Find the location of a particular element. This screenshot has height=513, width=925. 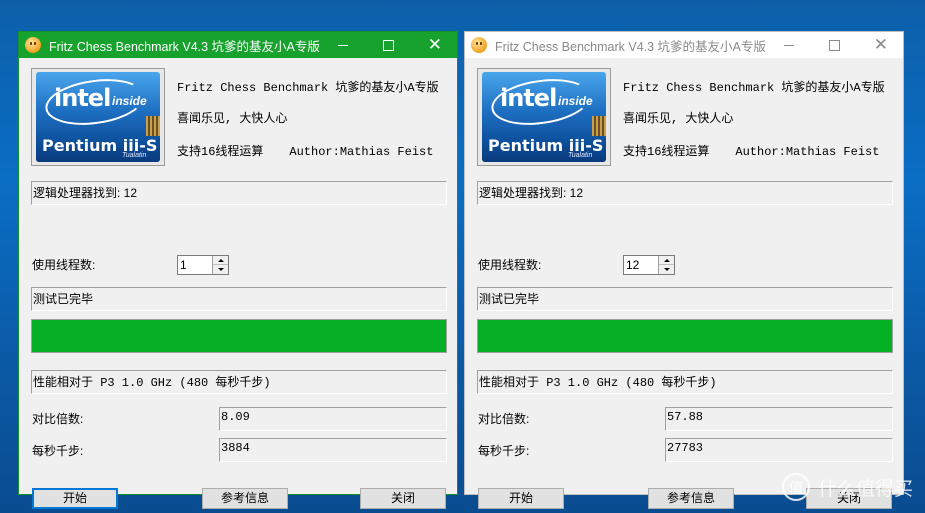

ratio-value: 8.09 is located at coordinates (333, 419).